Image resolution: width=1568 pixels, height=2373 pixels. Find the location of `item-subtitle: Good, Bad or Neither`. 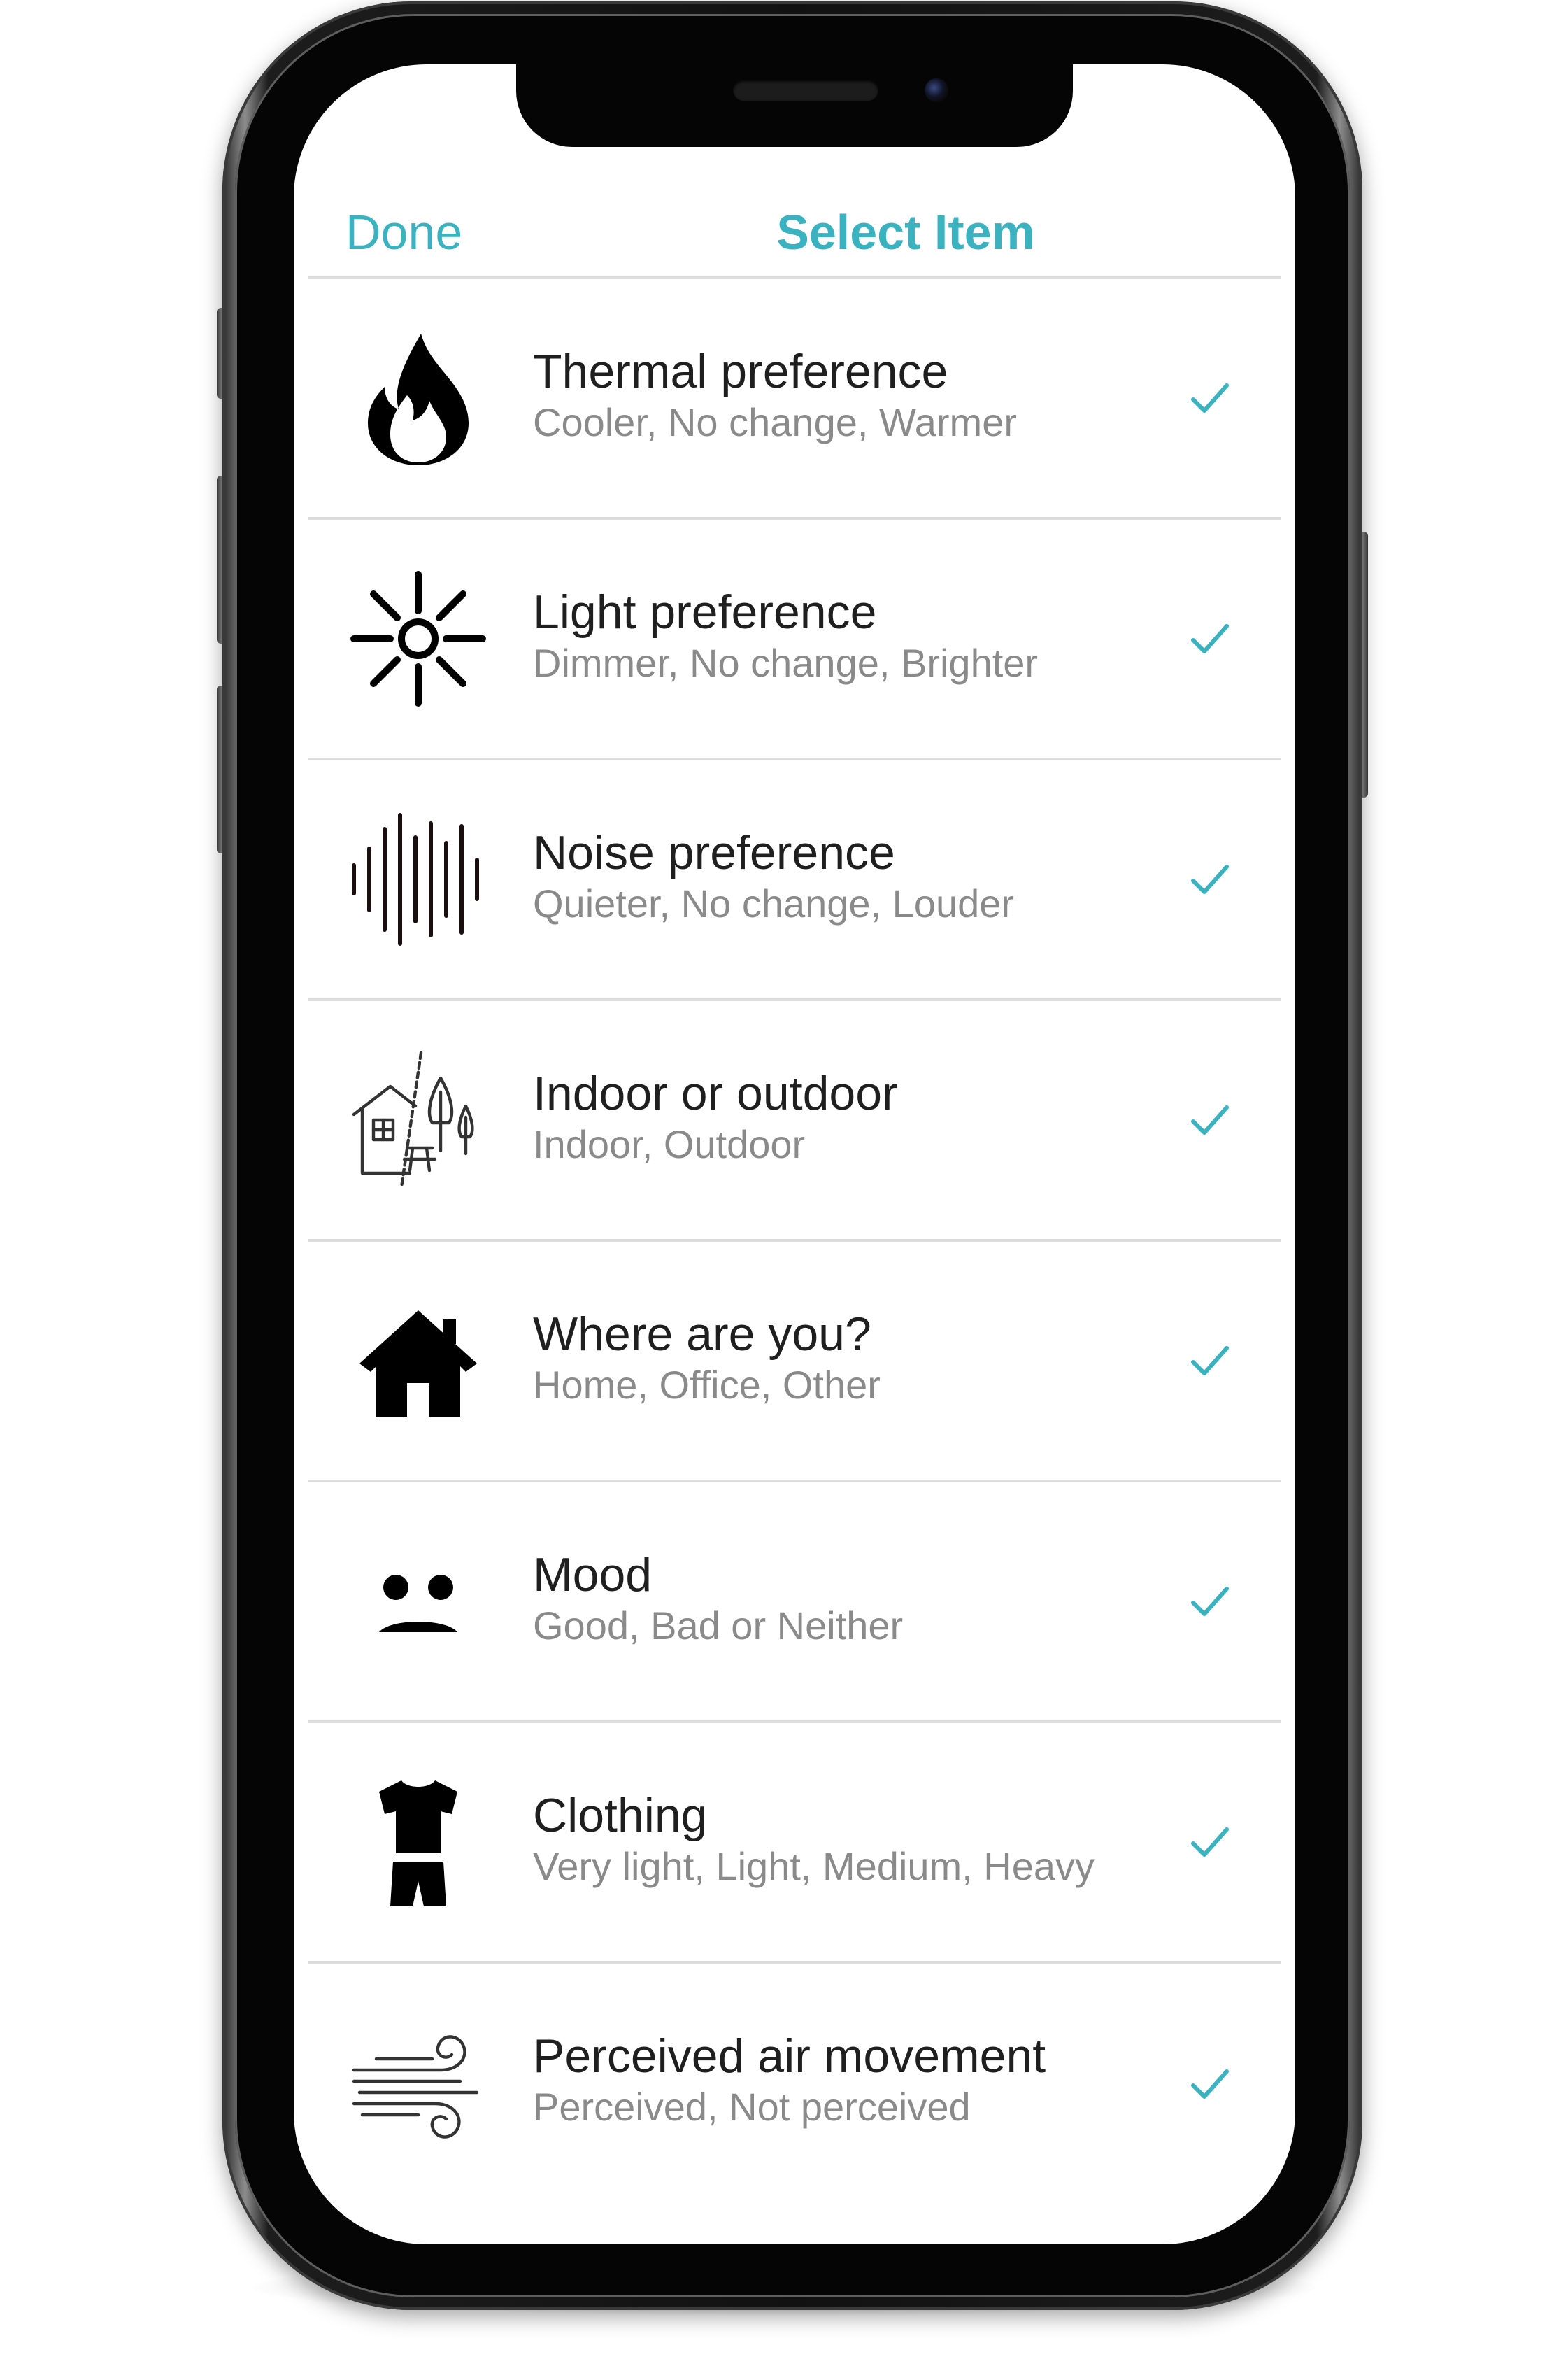

item-subtitle: Good, Bad or Neither is located at coordinates (718, 1625).